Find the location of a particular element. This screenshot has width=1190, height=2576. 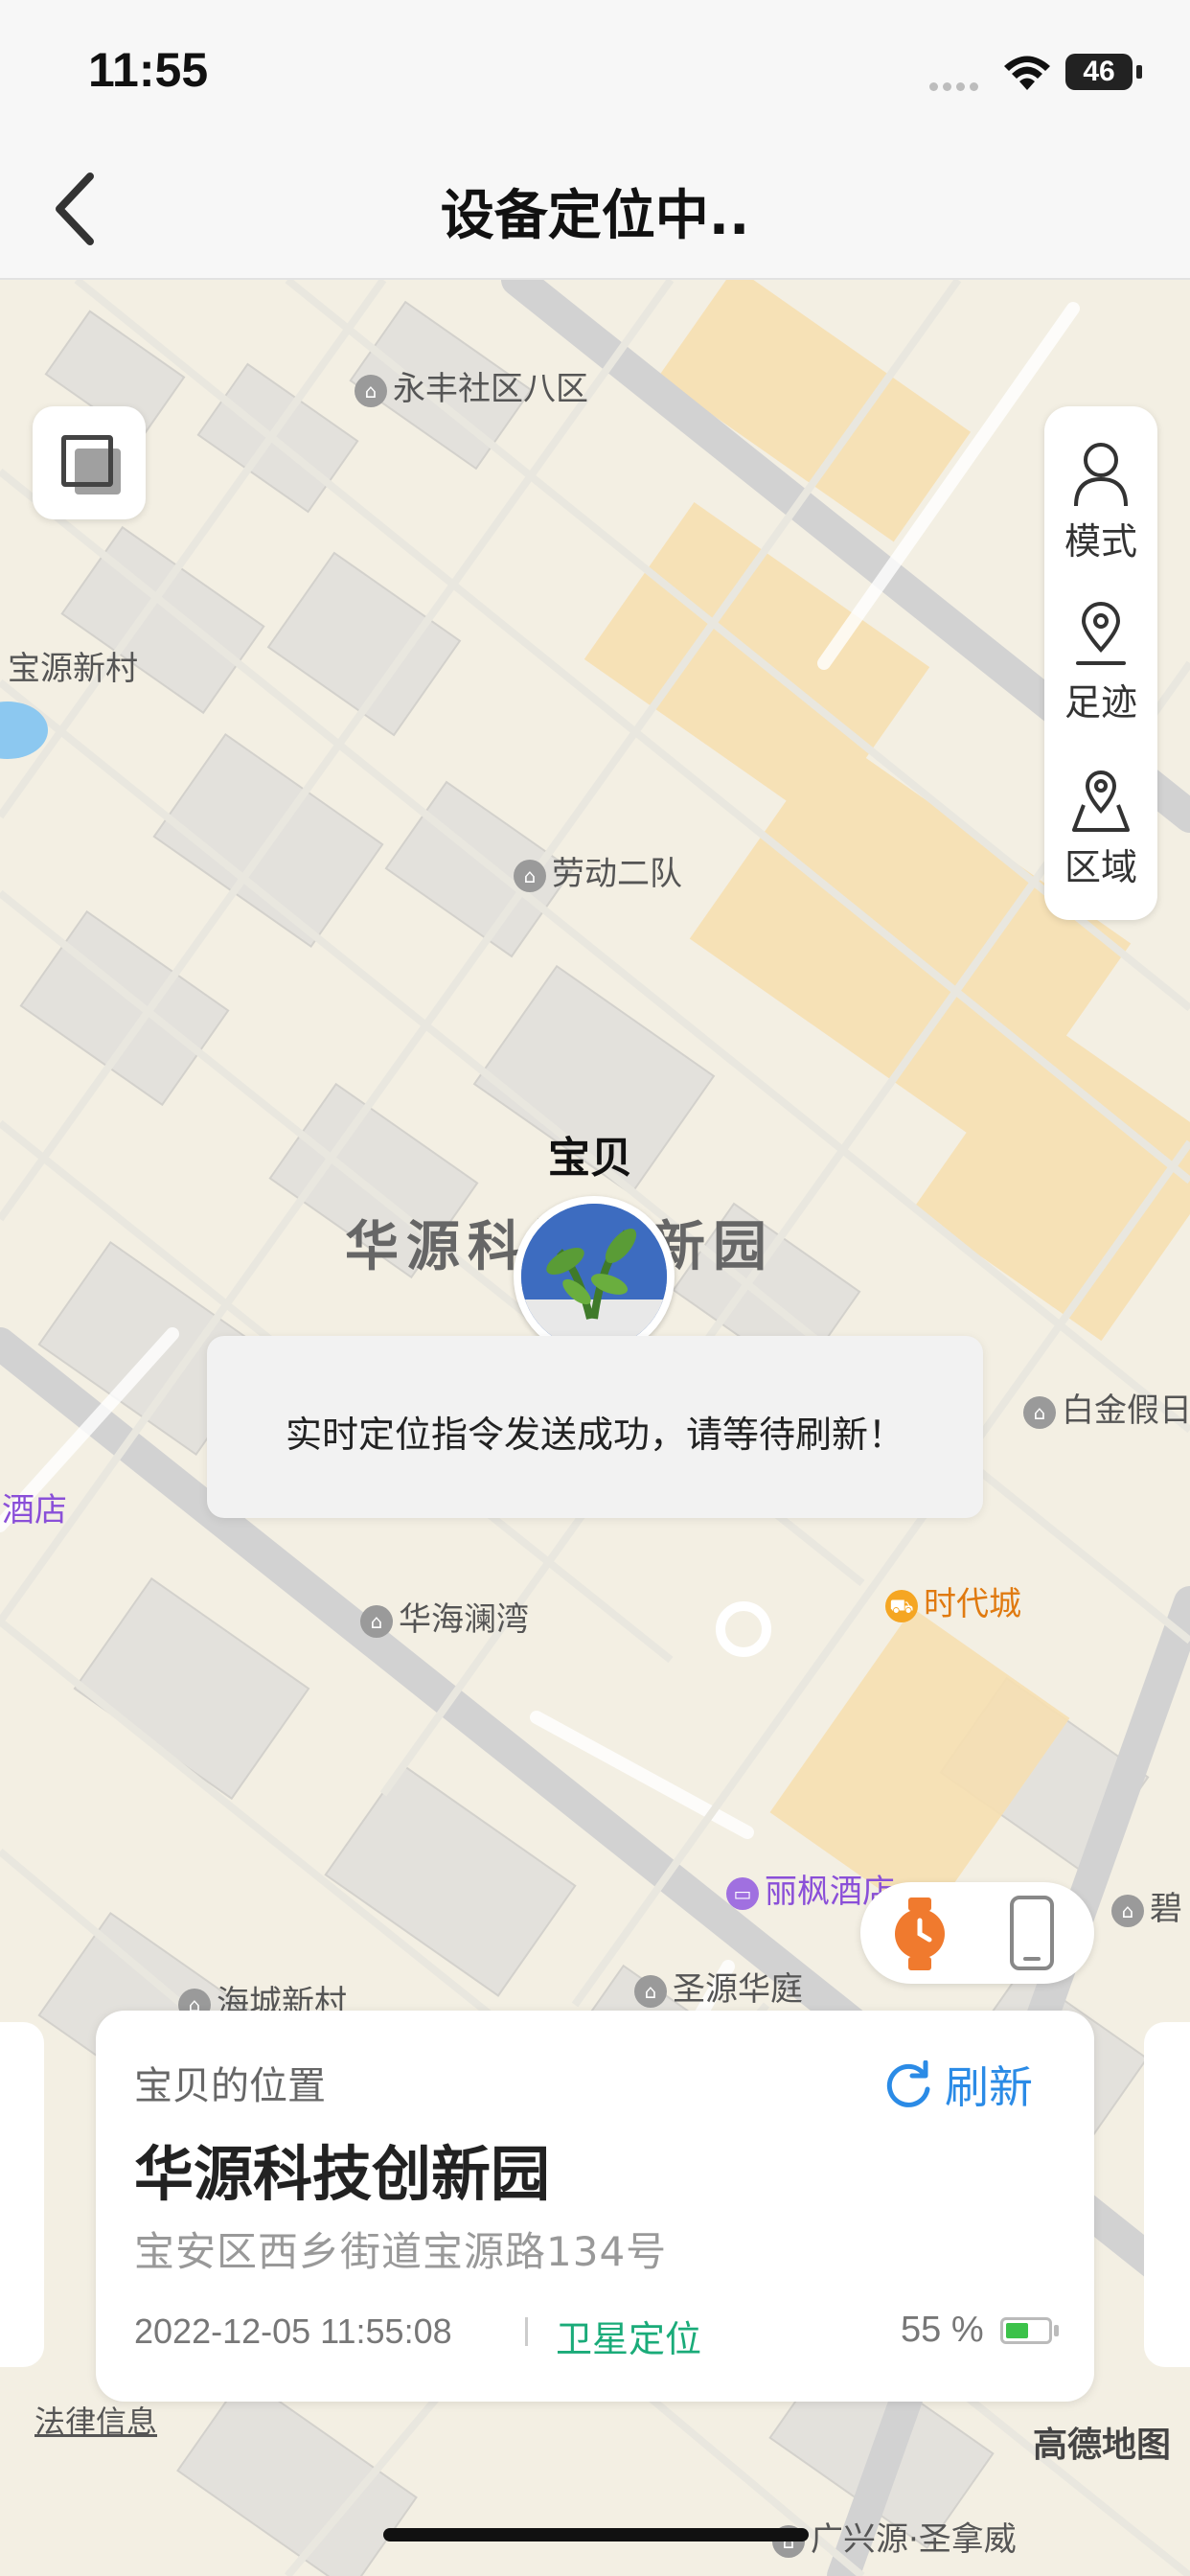

amap-logo: 高德地图 is located at coordinates (1102, 2445).